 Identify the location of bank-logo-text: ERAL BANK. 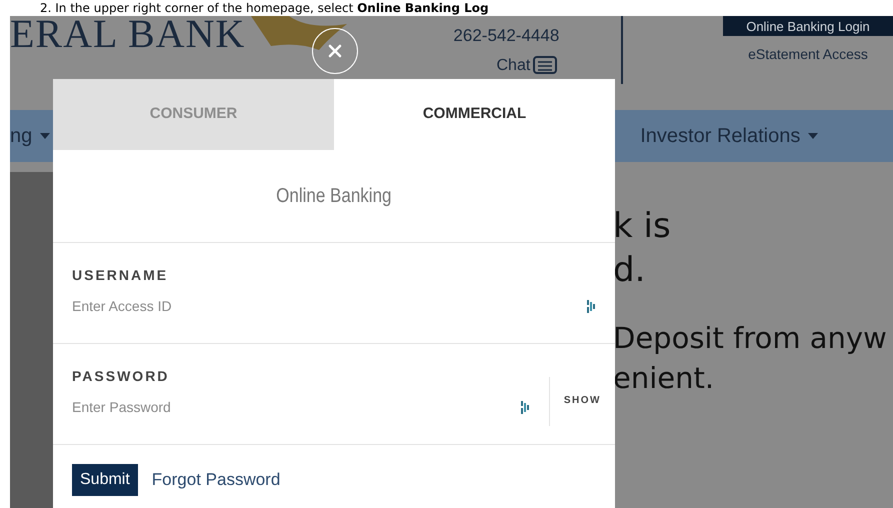
(128, 34).